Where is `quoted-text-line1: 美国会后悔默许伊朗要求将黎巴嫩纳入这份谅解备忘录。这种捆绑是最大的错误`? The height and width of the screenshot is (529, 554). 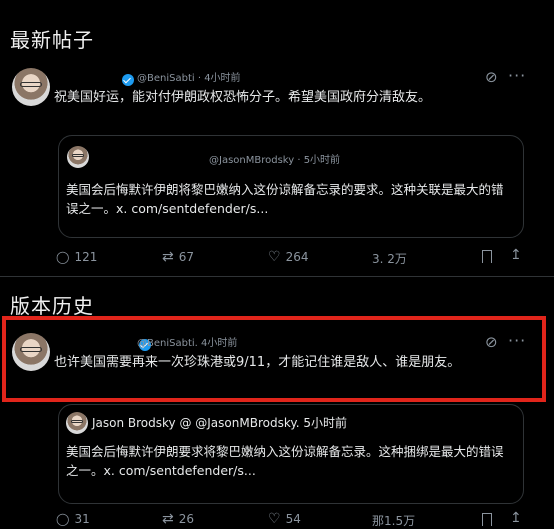
quoted-text-line1: 美国会后悔默许伊朗要求将黎巴嫩纳入这份谅解备忘录。这种捆绑是最大的错误 is located at coordinates (285, 451).